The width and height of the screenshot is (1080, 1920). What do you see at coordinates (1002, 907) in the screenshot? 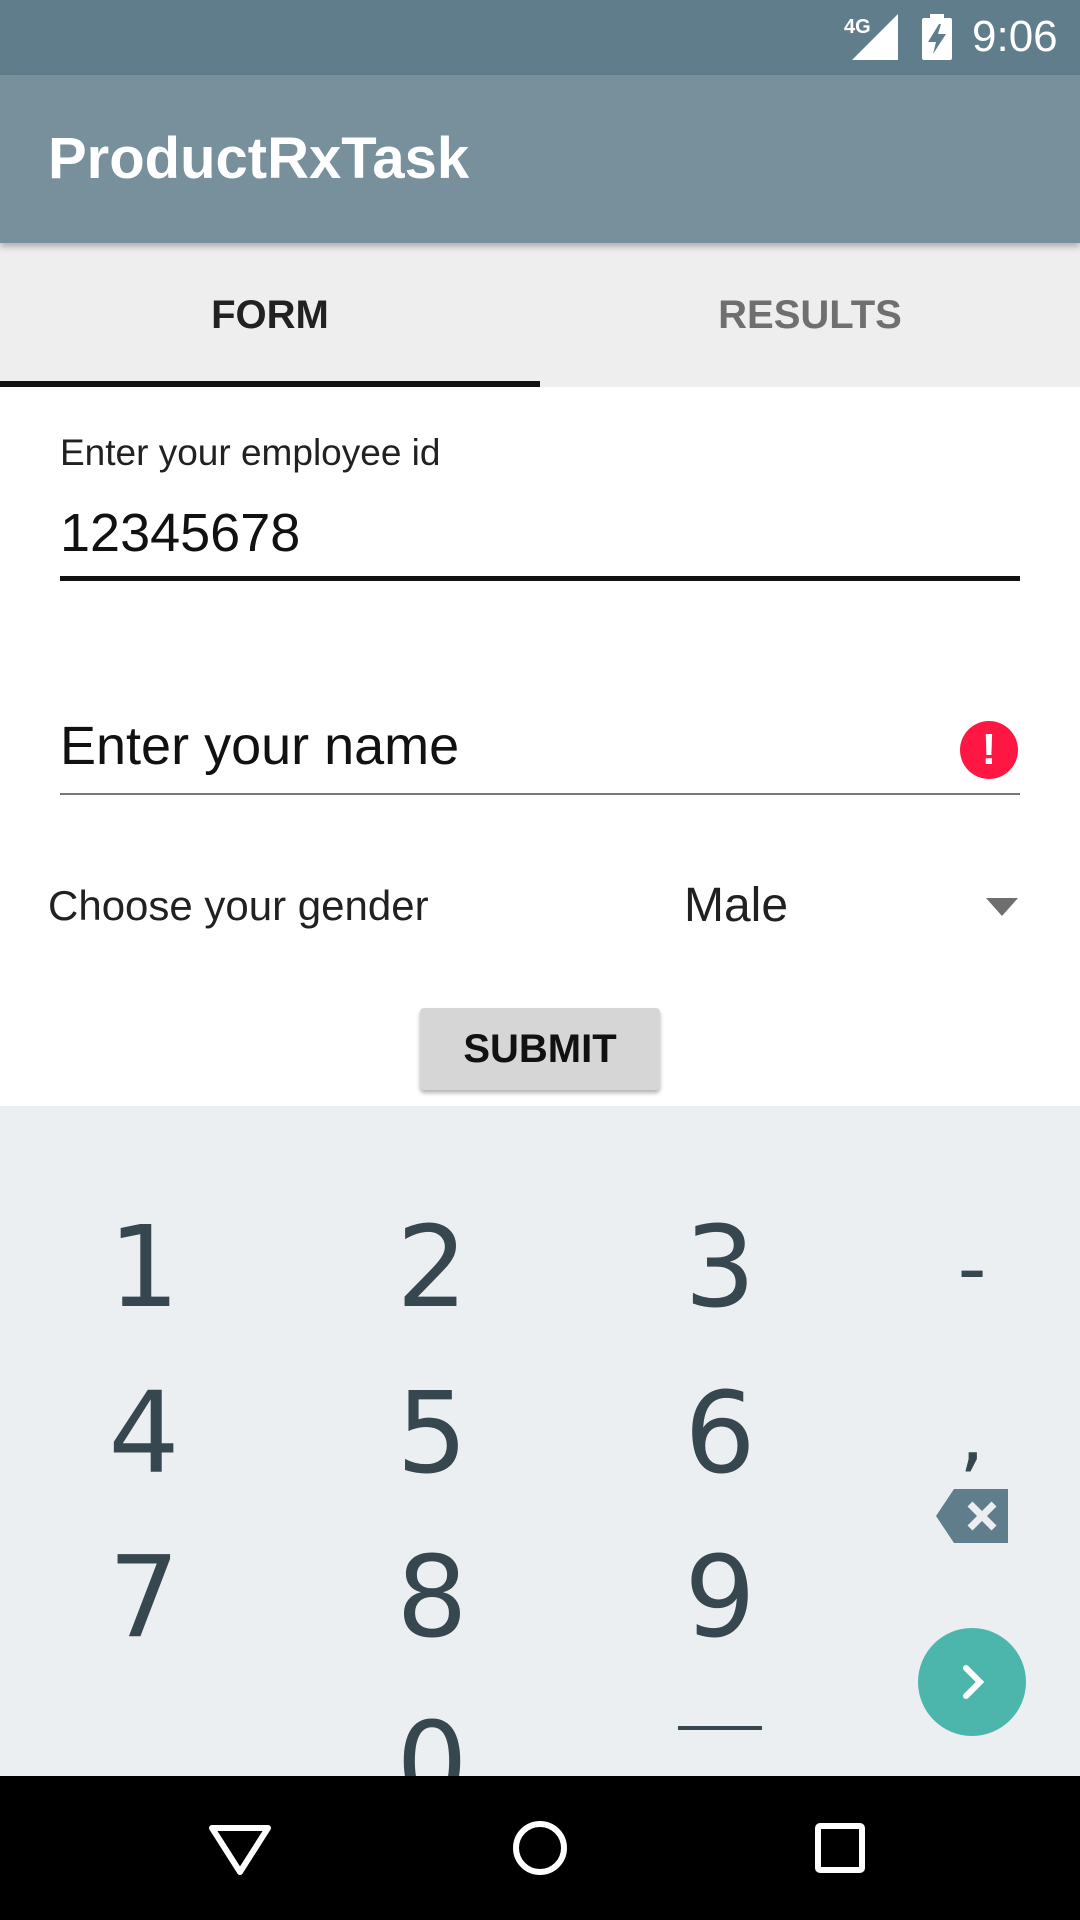
I see `dropdown-caret-icon` at bounding box center [1002, 907].